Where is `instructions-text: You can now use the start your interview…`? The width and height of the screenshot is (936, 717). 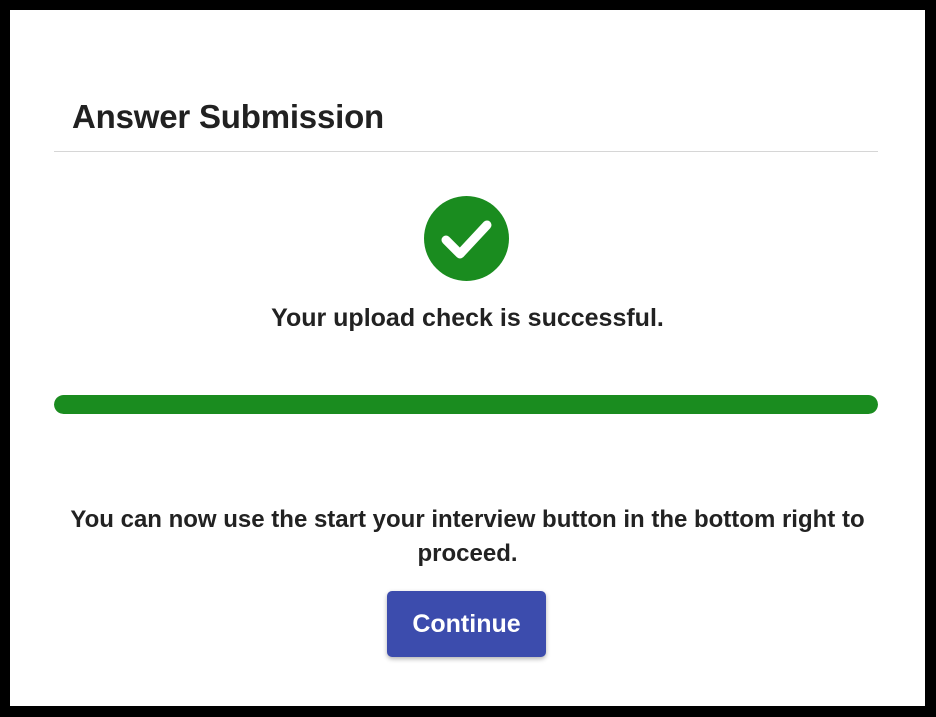 instructions-text: You can now use the start your interview… is located at coordinates (467, 536).